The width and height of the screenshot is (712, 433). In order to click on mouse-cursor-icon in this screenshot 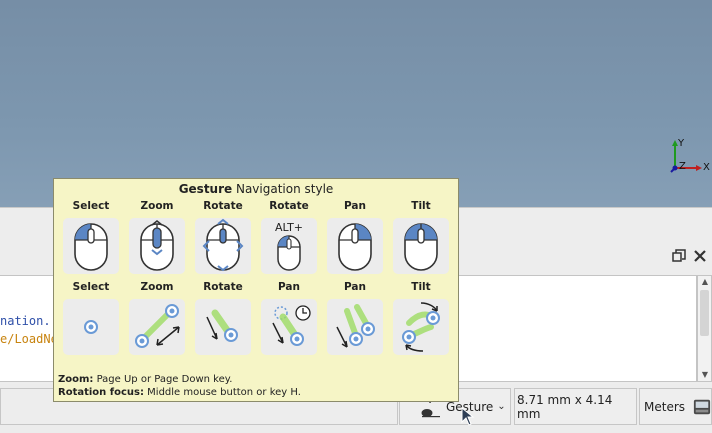, I will do `click(468, 416)`.